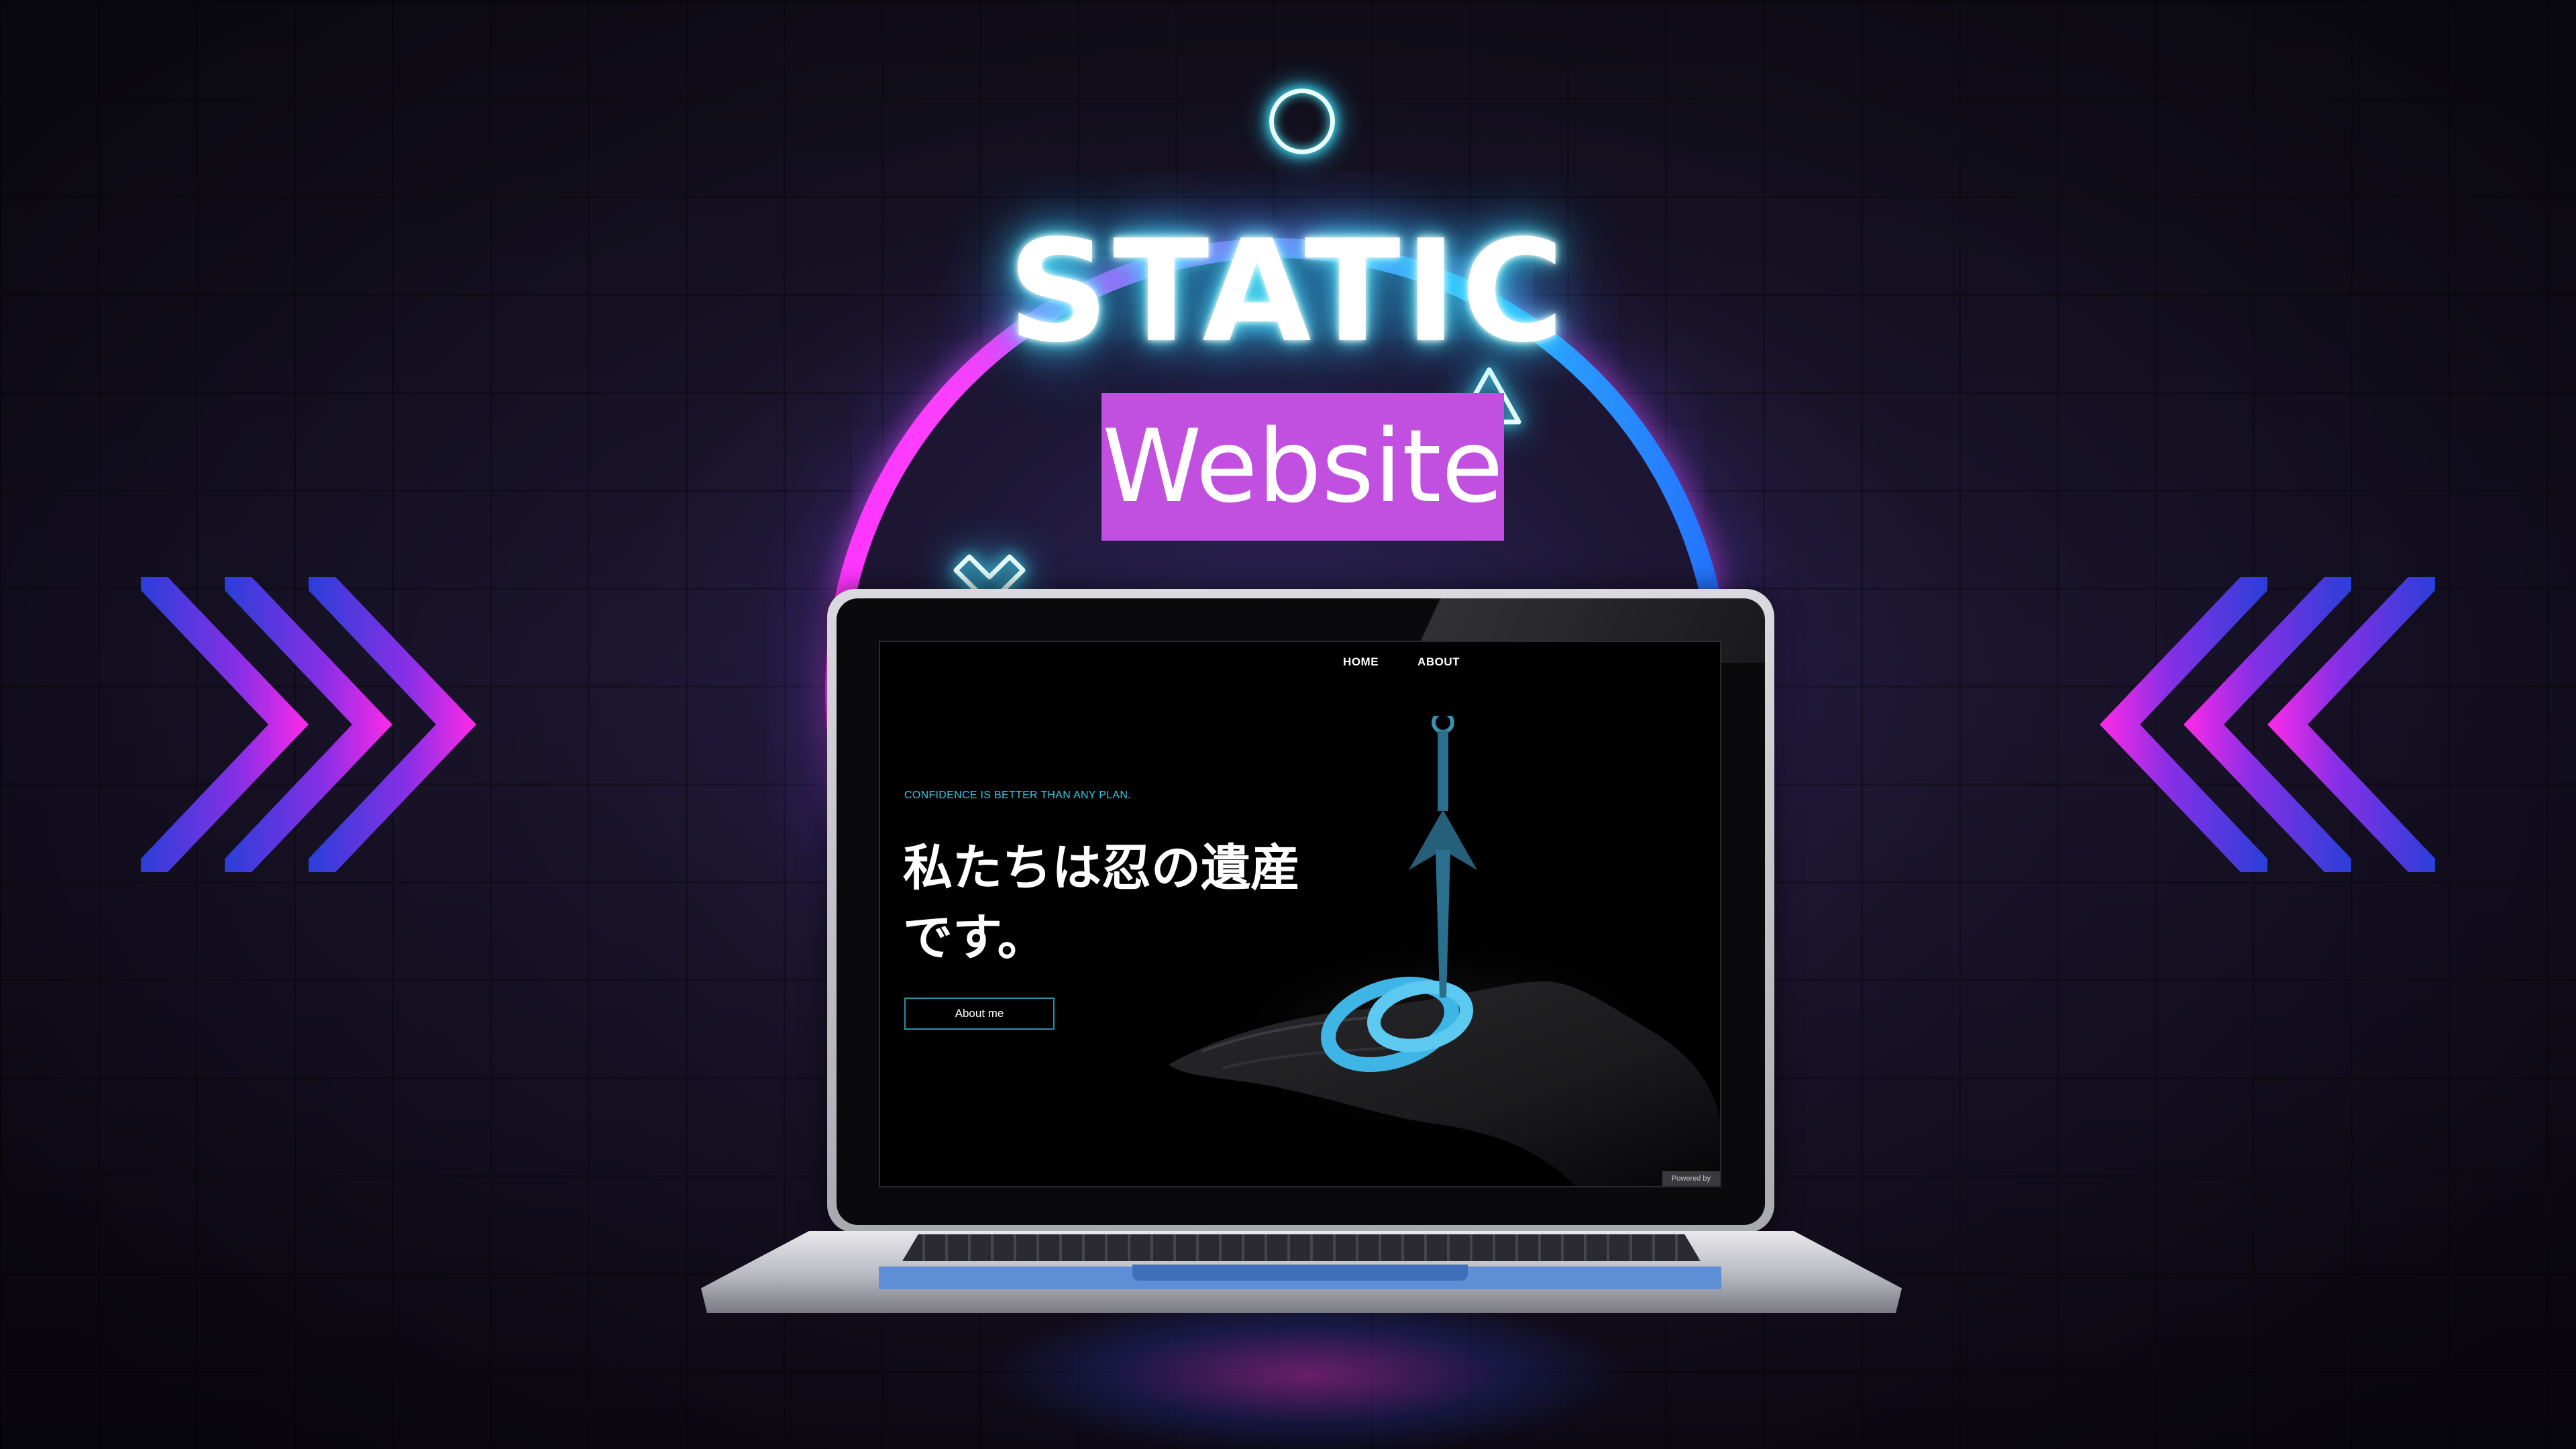  Describe the element at coordinates (308, 724) in the screenshot. I see `chevron-right-icon` at that location.